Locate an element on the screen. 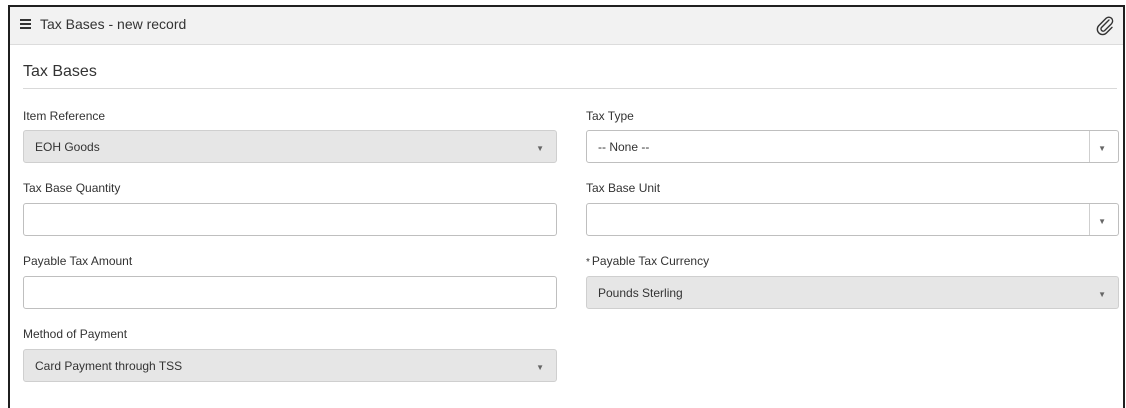 The image size is (1126, 408). tax-type-value: -- None -- is located at coordinates (624, 147).